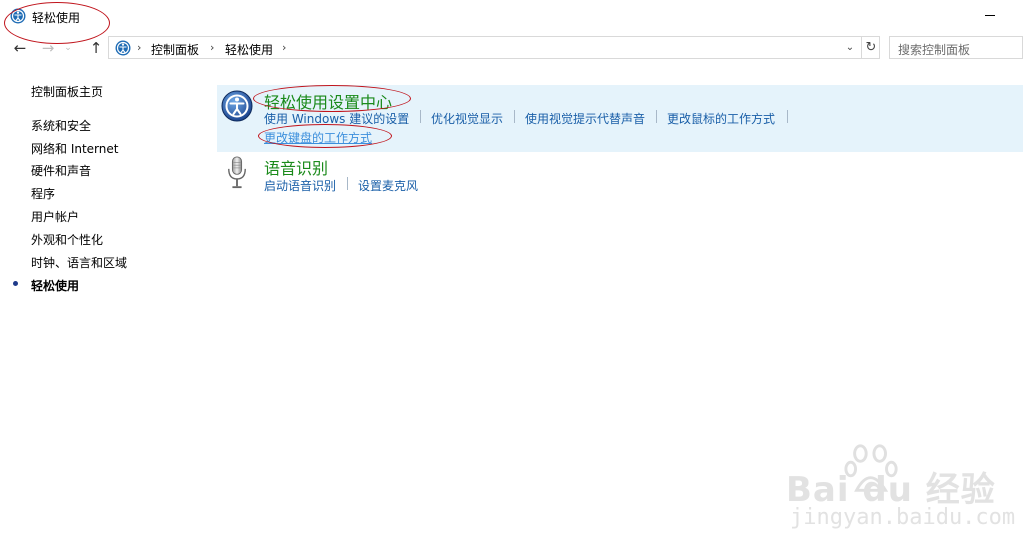 This screenshot has height=551, width=1023. I want to click on sidebar-item-system-security: 系统和安全, so click(61, 125).